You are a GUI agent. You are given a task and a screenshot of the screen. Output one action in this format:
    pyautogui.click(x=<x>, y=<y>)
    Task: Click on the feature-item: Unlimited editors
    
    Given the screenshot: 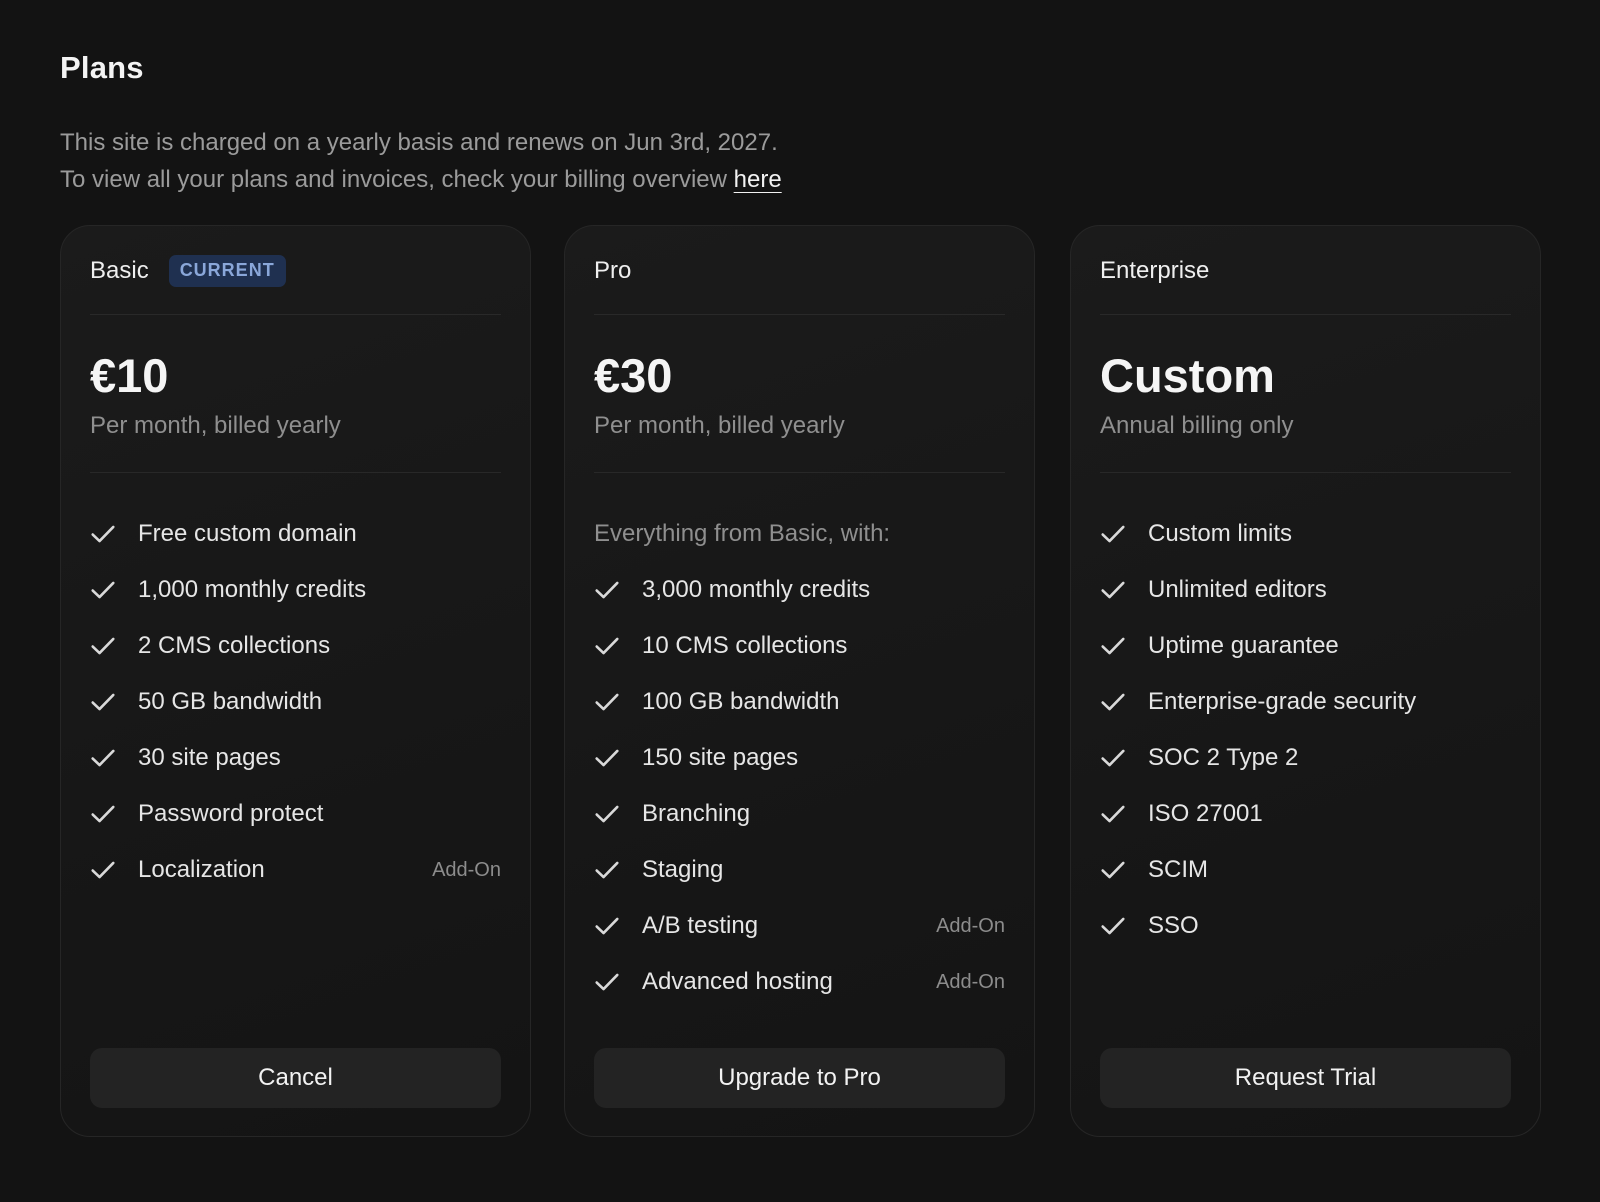 What is the action you would take?
    pyautogui.click(x=1305, y=590)
    